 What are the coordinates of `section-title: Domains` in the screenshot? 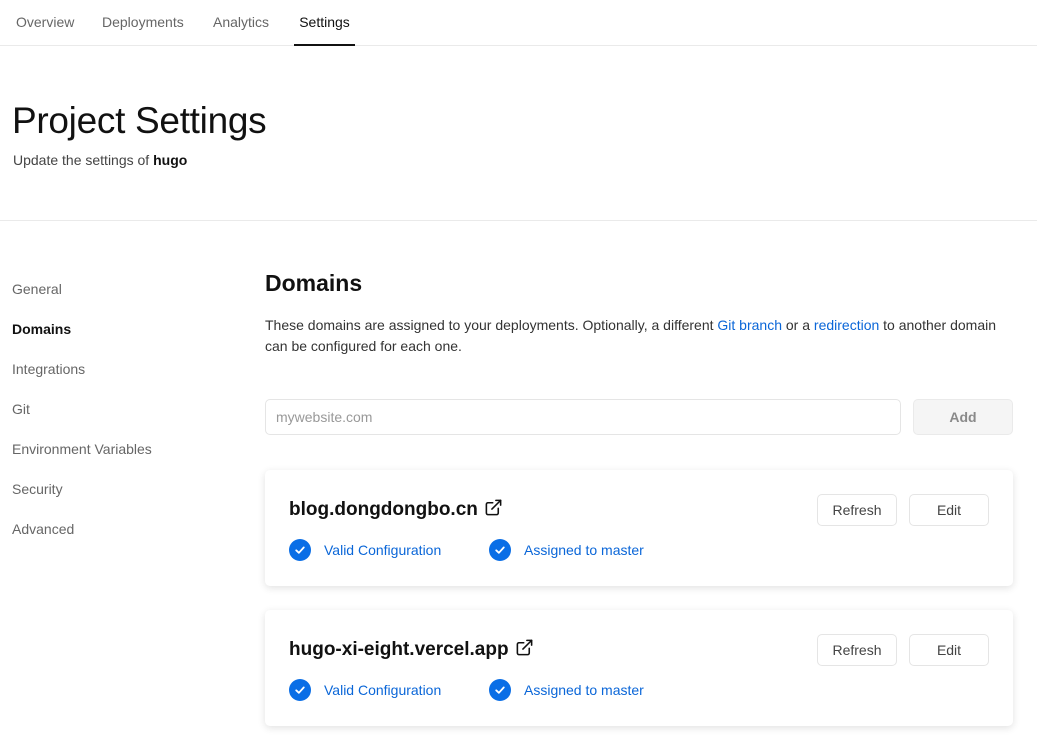 It's located at (314, 283).